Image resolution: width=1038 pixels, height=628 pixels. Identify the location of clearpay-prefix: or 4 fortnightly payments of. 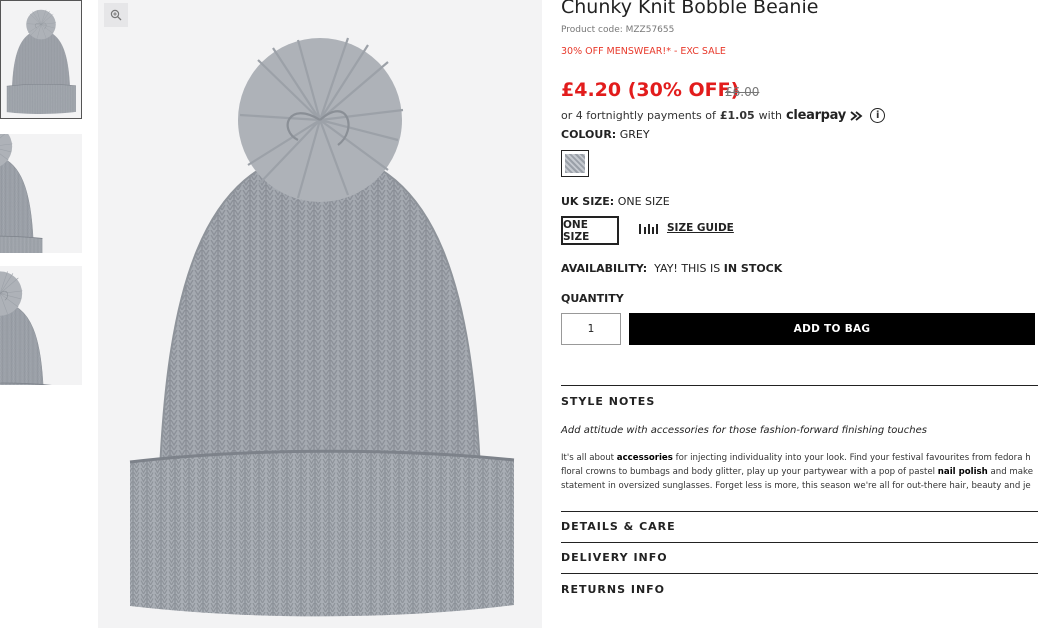
(638, 115).